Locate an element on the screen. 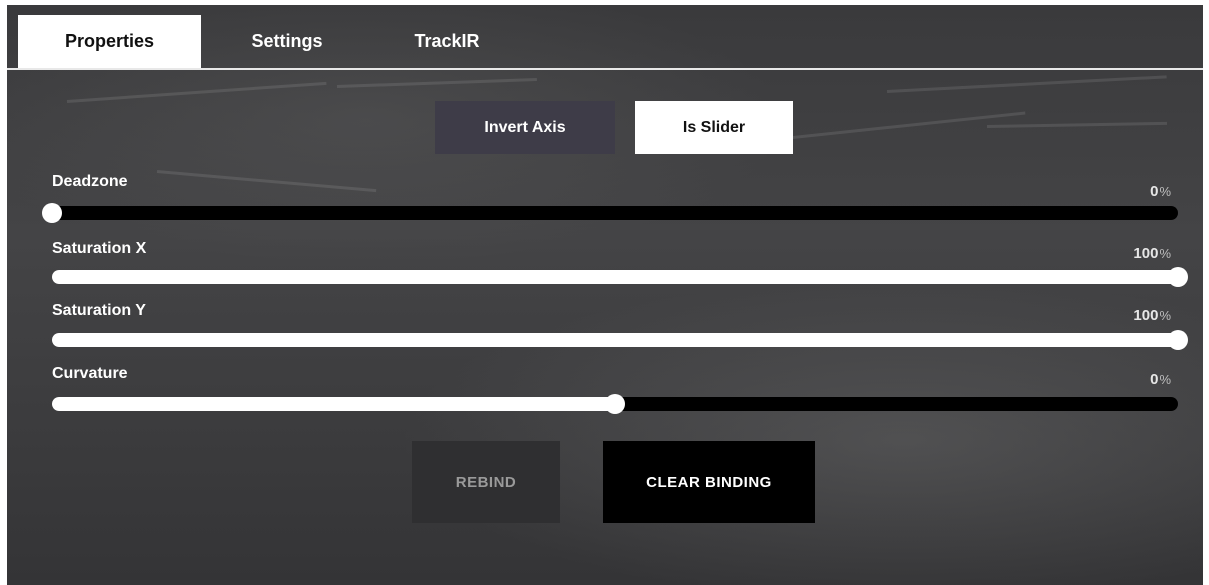 The image size is (1209, 585). saturation-y-slider-thumb is located at coordinates (1178, 340).